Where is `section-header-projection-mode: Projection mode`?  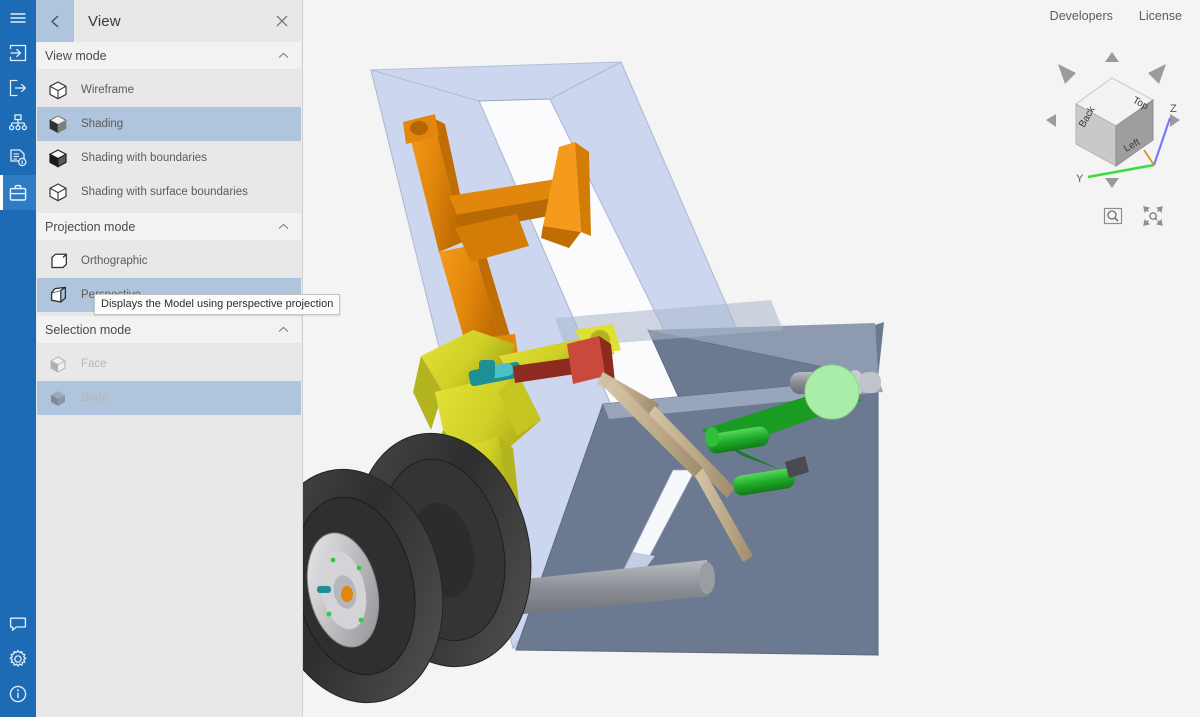 section-header-projection-mode: Projection mode is located at coordinates (169, 227).